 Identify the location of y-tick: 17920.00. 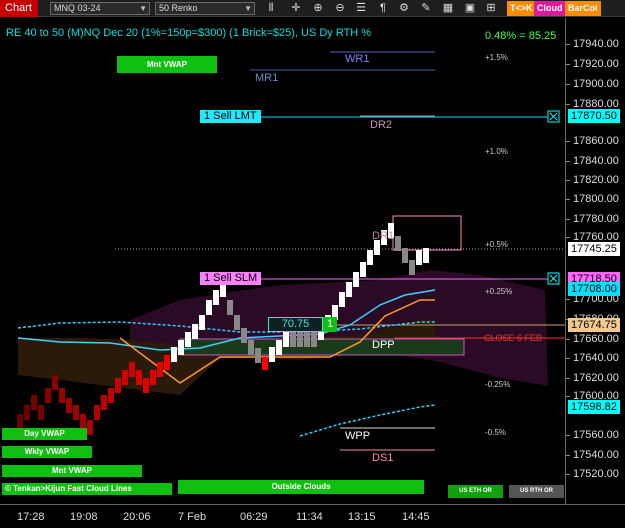
(592, 64).